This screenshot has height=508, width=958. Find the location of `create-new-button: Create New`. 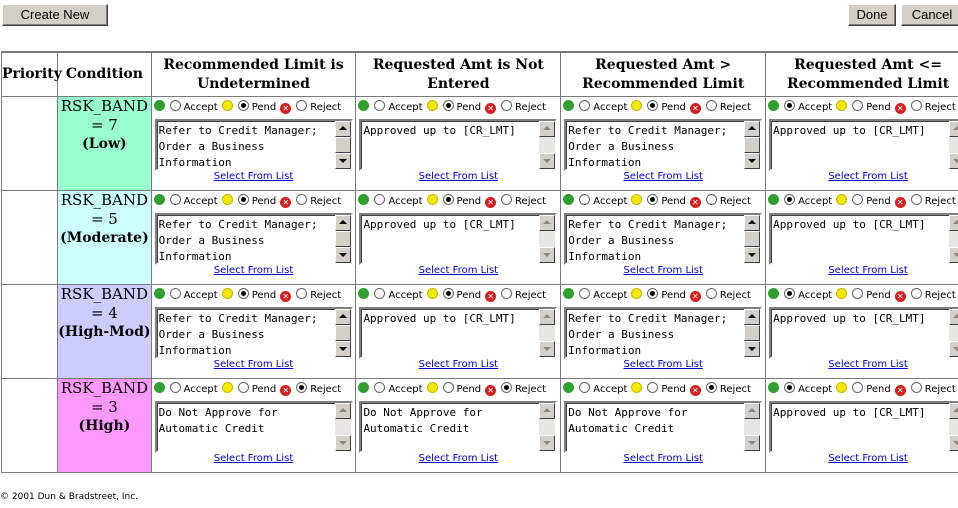

create-new-button: Create New is located at coordinates (55, 15).